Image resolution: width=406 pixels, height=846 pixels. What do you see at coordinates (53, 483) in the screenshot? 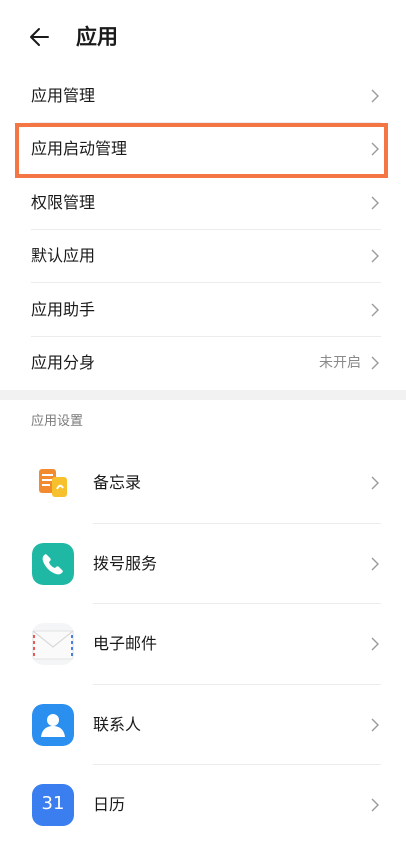
I see `notepad-icon` at bounding box center [53, 483].